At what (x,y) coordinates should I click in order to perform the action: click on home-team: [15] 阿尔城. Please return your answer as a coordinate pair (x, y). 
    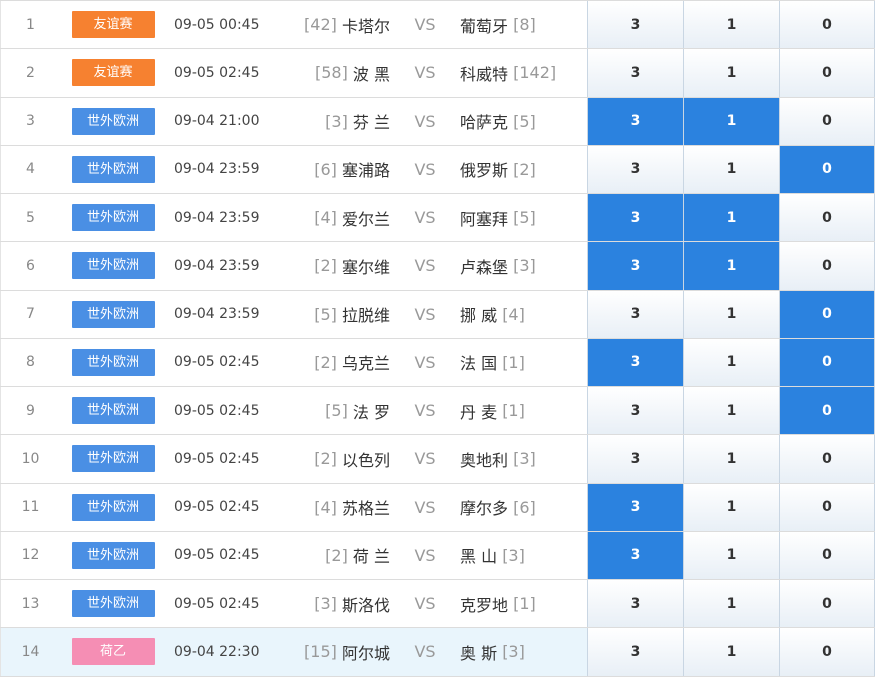
    Looking at the image, I should click on (338, 651).